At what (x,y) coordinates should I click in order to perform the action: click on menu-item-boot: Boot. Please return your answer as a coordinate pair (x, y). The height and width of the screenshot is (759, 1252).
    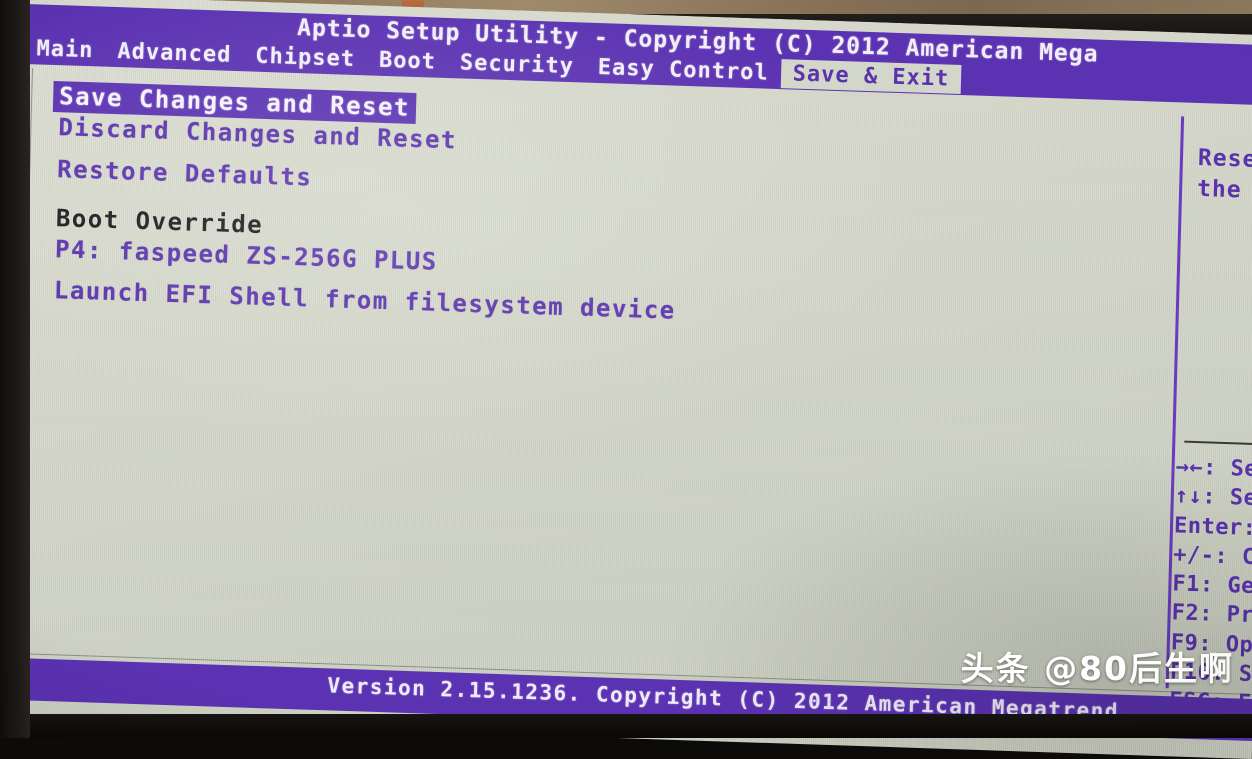
    Looking at the image, I should click on (408, 61).